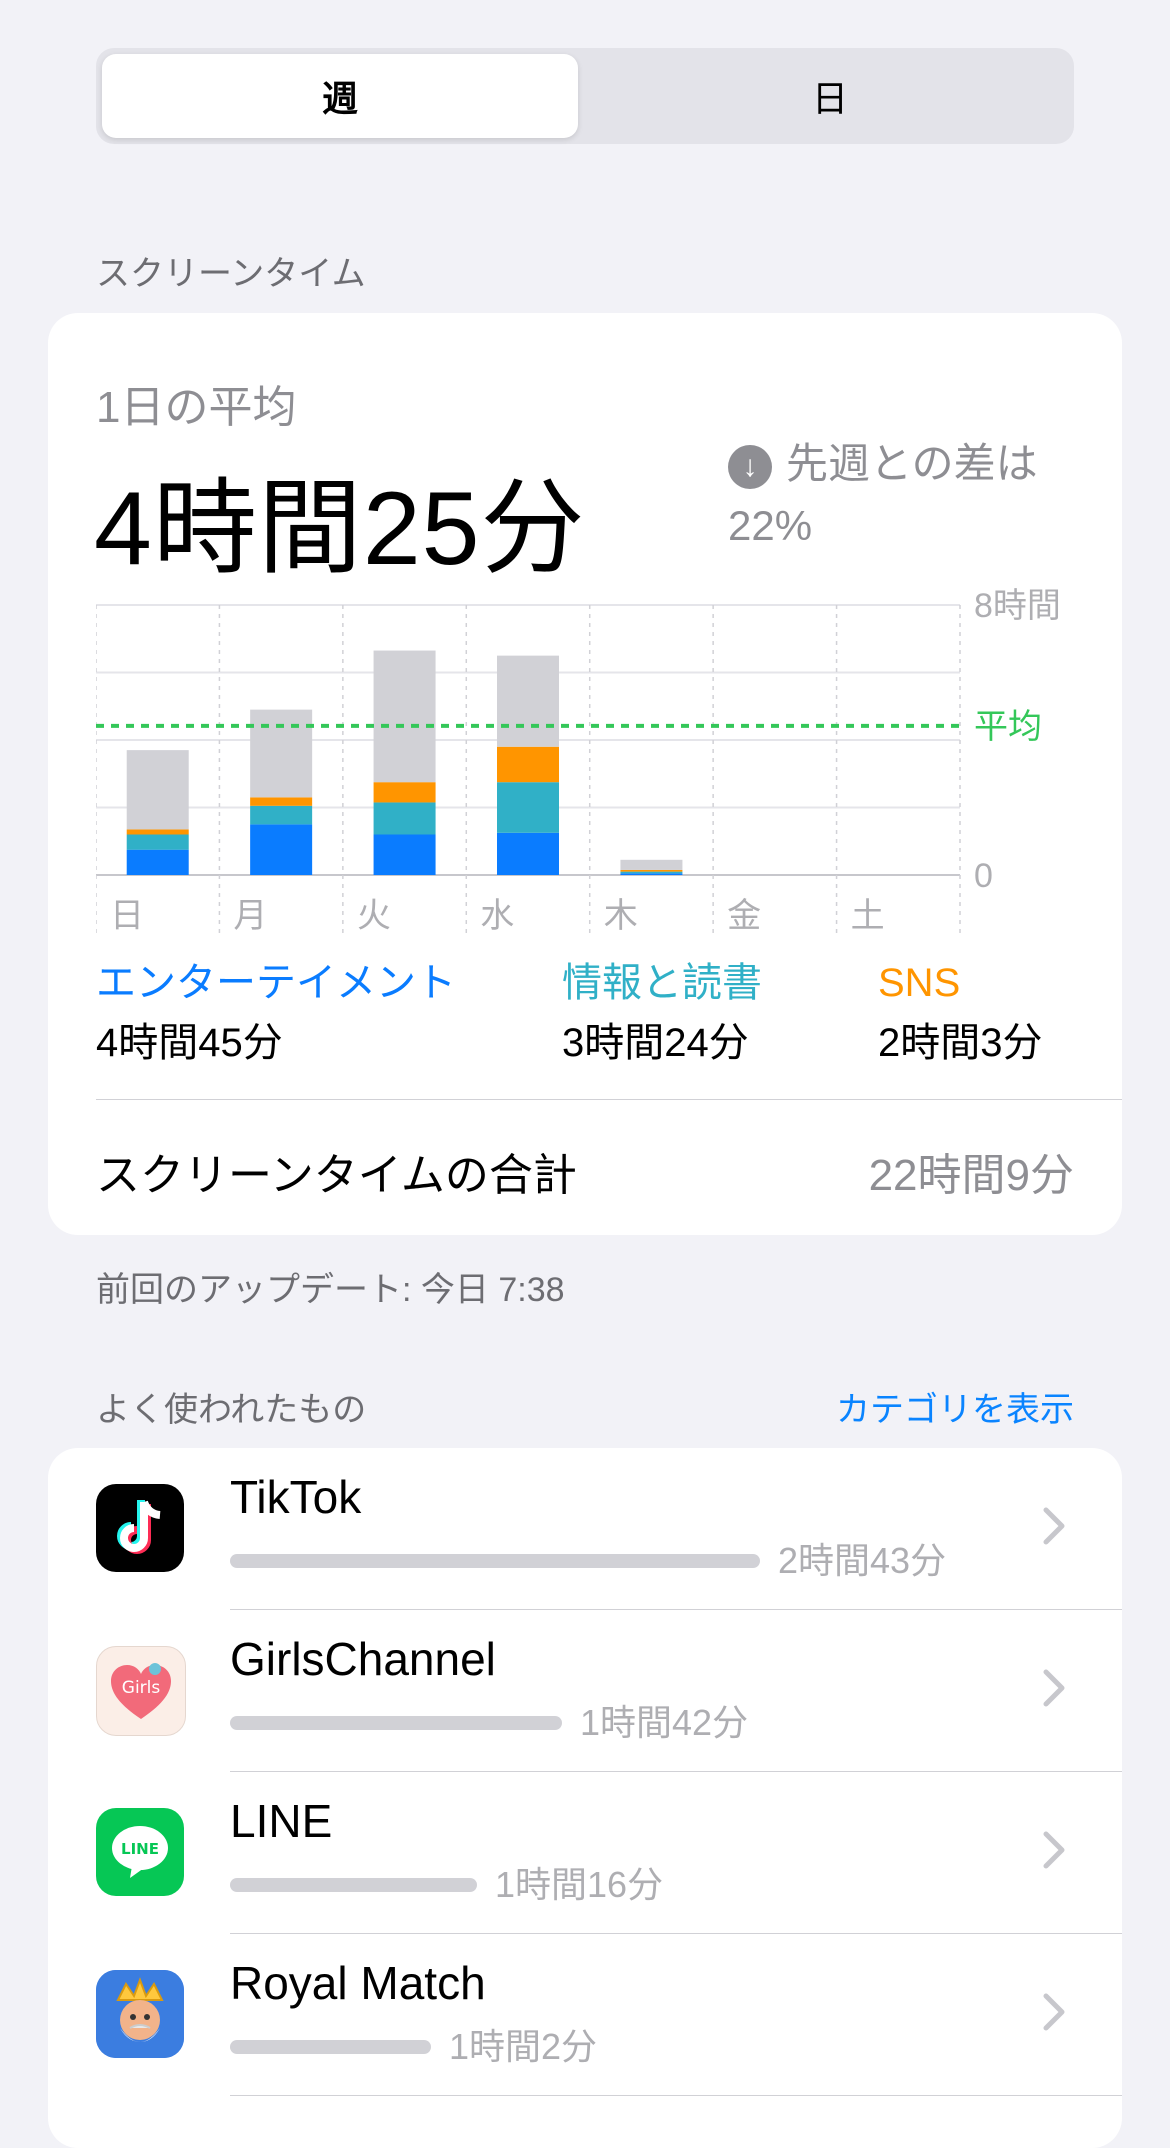  Describe the element at coordinates (621, 916) in the screenshot. I see `chart-day-label: 木` at that location.